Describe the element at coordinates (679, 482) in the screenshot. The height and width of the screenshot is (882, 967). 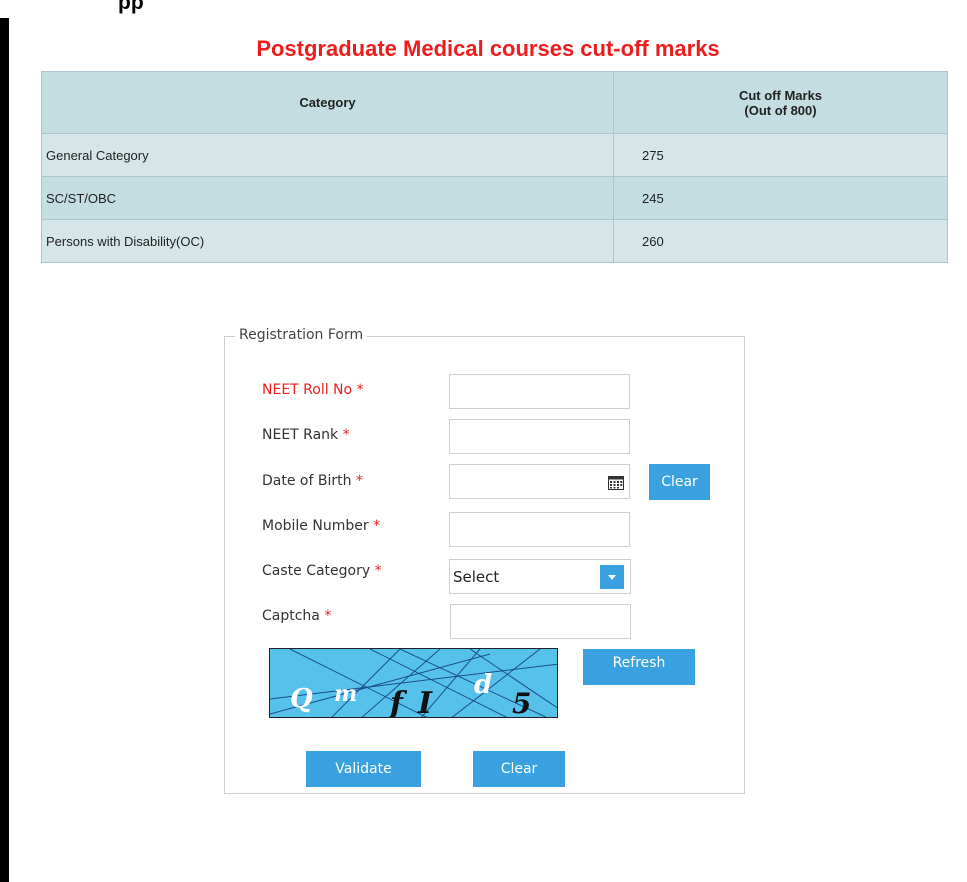
I see `dob-clear-button: Clear` at that location.